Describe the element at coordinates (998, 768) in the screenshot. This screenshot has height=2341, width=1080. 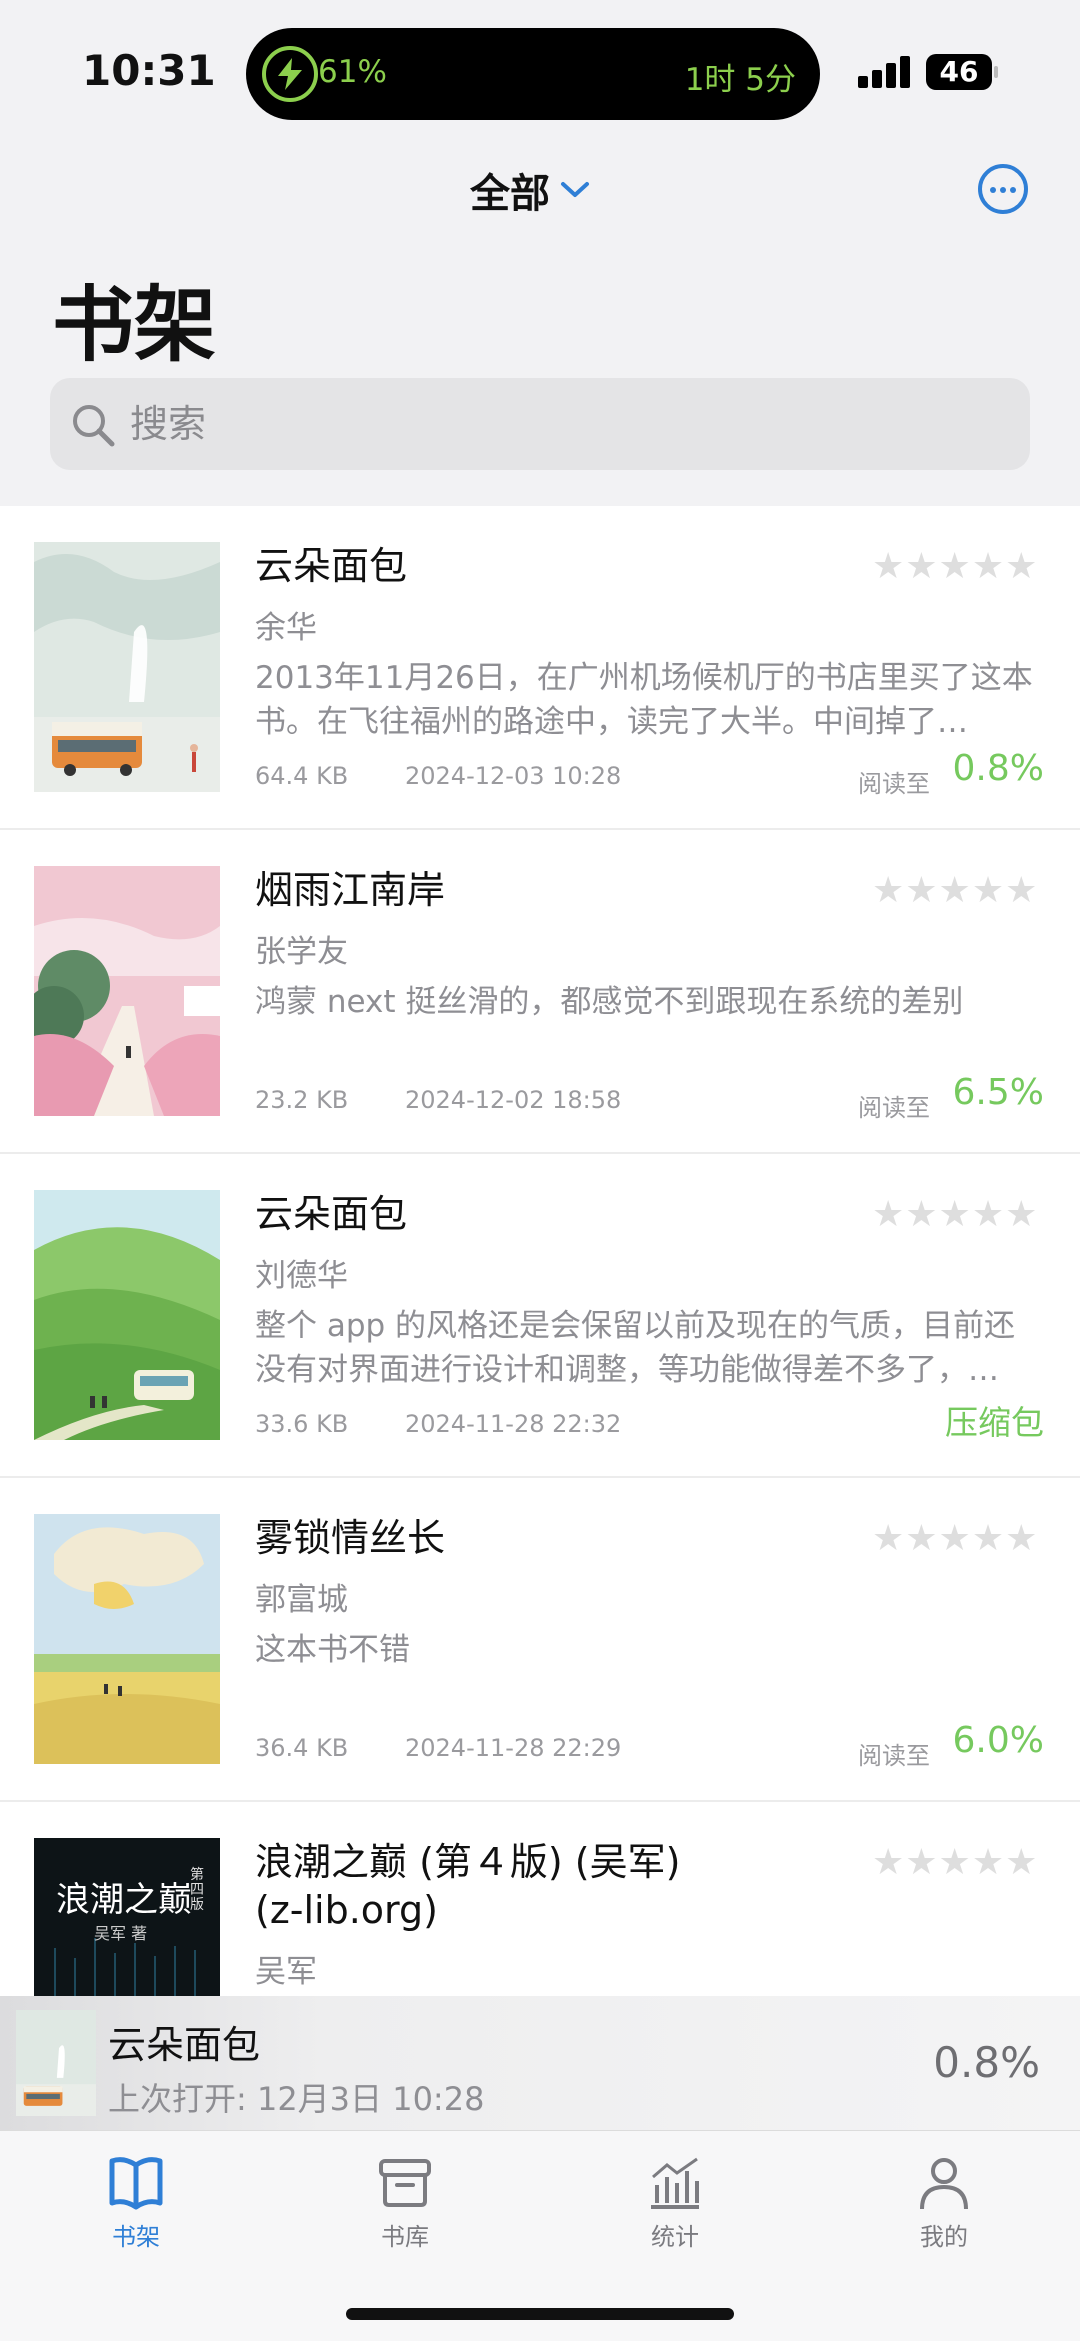
I see `read-progress: 0.8%` at that location.